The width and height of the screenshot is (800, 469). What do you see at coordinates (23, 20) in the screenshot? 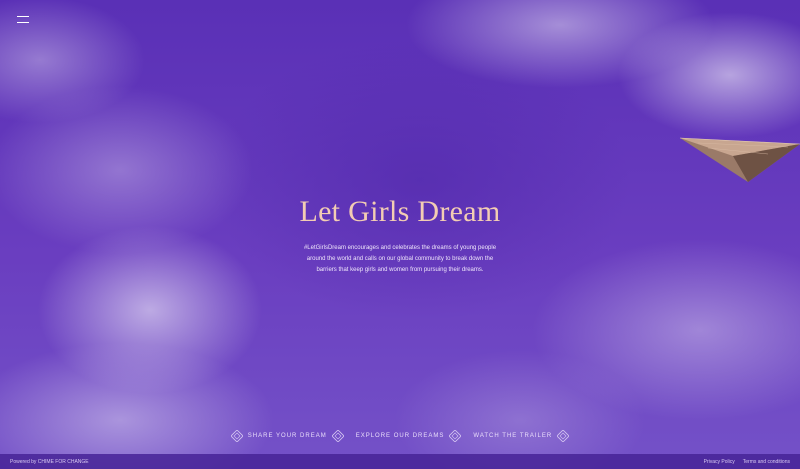
I see `menu-icon` at bounding box center [23, 20].